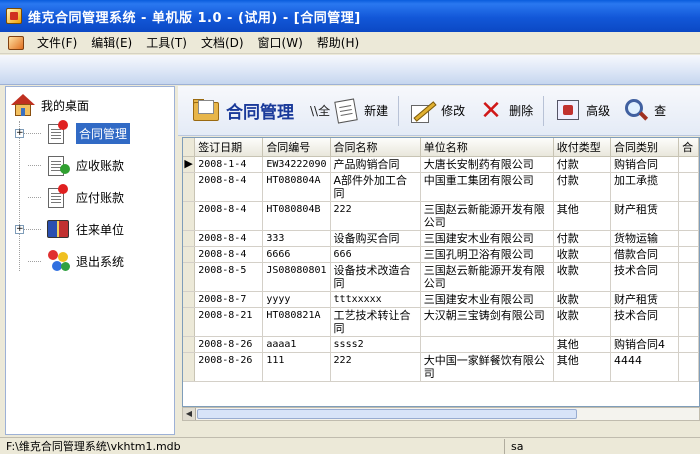 The image size is (700, 454). What do you see at coordinates (375, 238) in the screenshot?
I see `table-cell: 设备购买合同` at bounding box center [375, 238].